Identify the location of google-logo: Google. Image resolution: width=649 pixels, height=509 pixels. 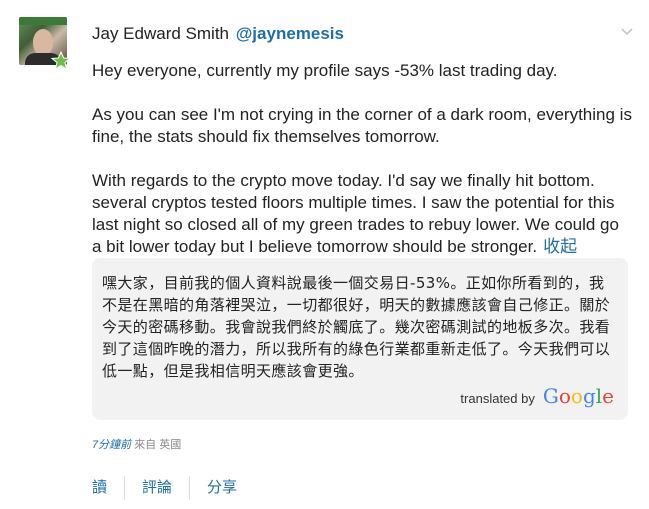
(578, 396).